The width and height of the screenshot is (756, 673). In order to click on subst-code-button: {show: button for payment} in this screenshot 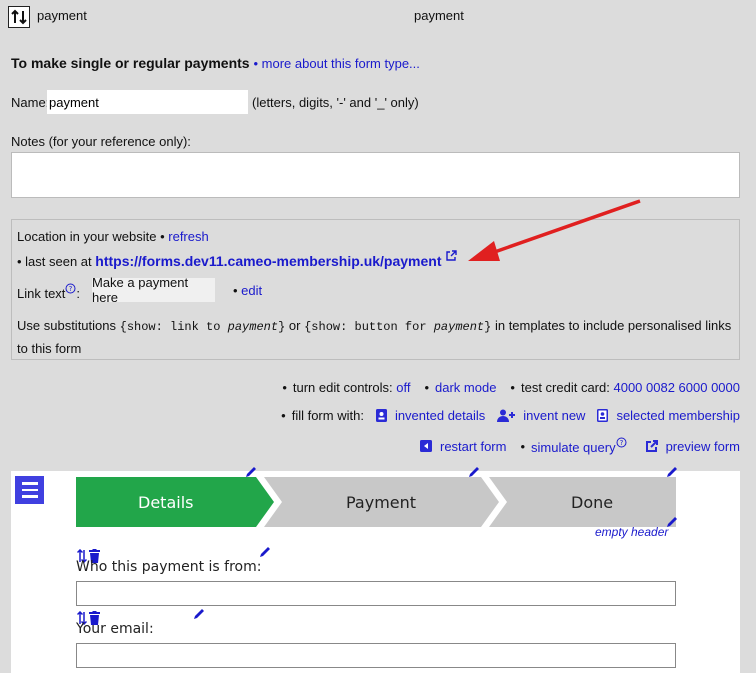, I will do `click(397, 327)`.